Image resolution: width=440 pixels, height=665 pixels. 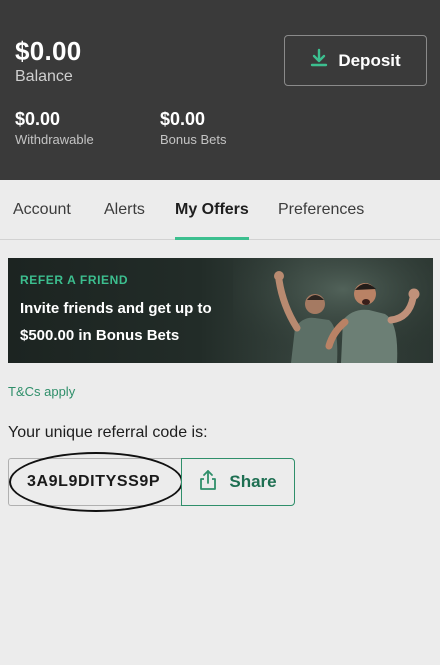 What do you see at coordinates (44, 76) in the screenshot?
I see `balance-label: Balance` at bounding box center [44, 76].